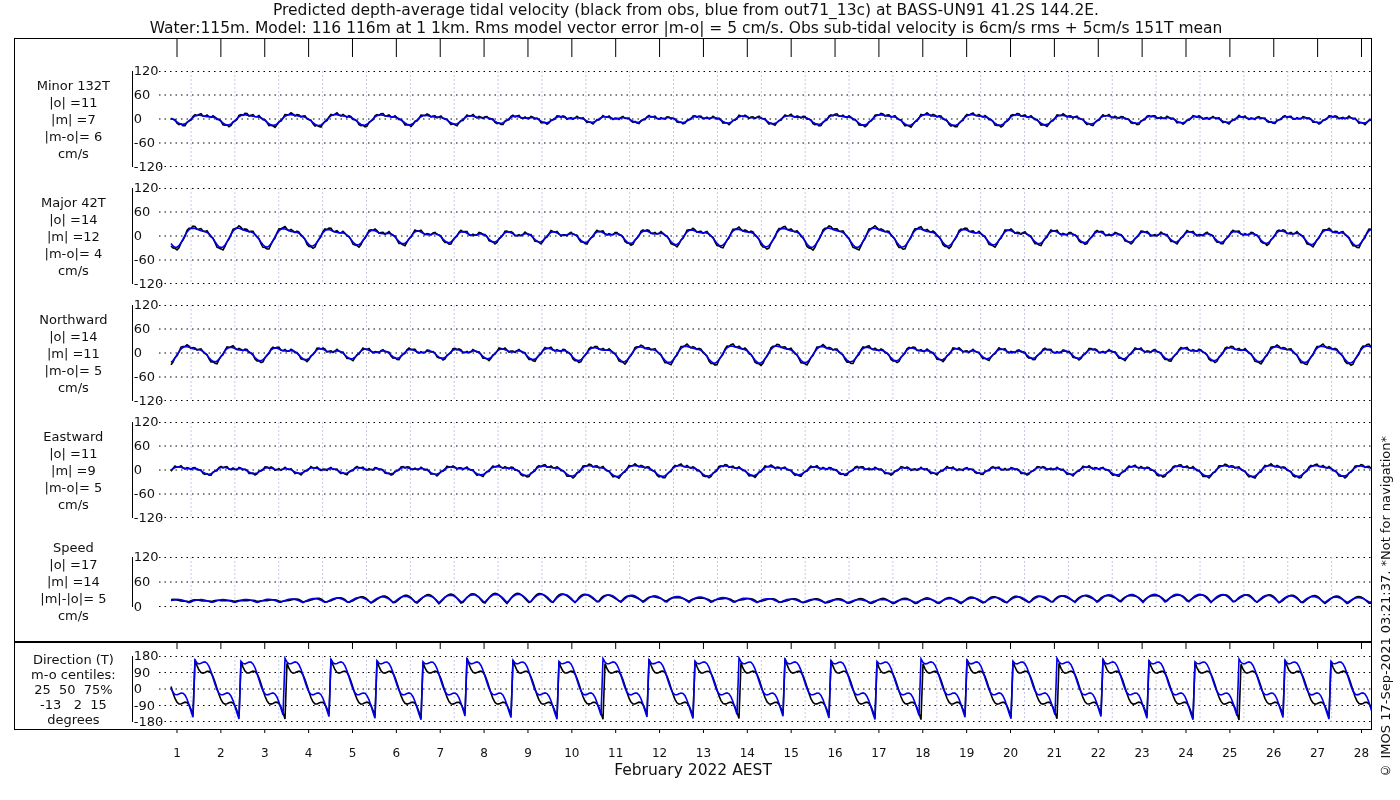  Describe the element at coordinates (177, 753) in the screenshot. I see `x-tick-label: 1` at that location.